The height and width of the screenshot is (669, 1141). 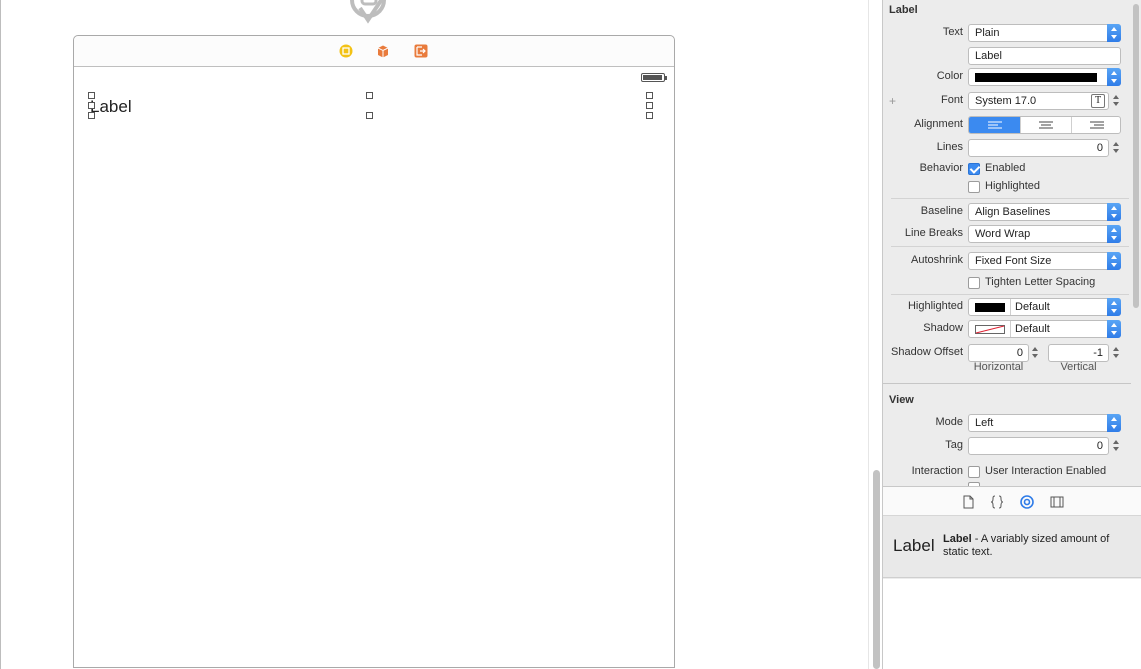 What do you see at coordinates (997, 502) in the screenshot?
I see `code-snippet-icon` at bounding box center [997, 502].